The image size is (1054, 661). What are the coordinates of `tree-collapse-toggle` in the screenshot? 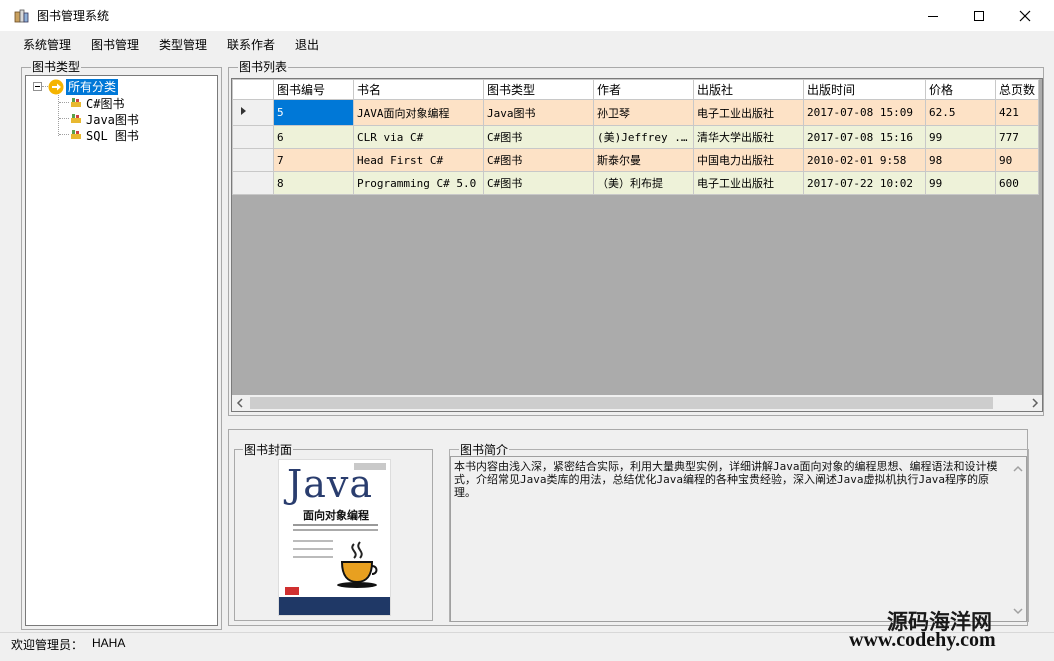 It's located at (37, 86).